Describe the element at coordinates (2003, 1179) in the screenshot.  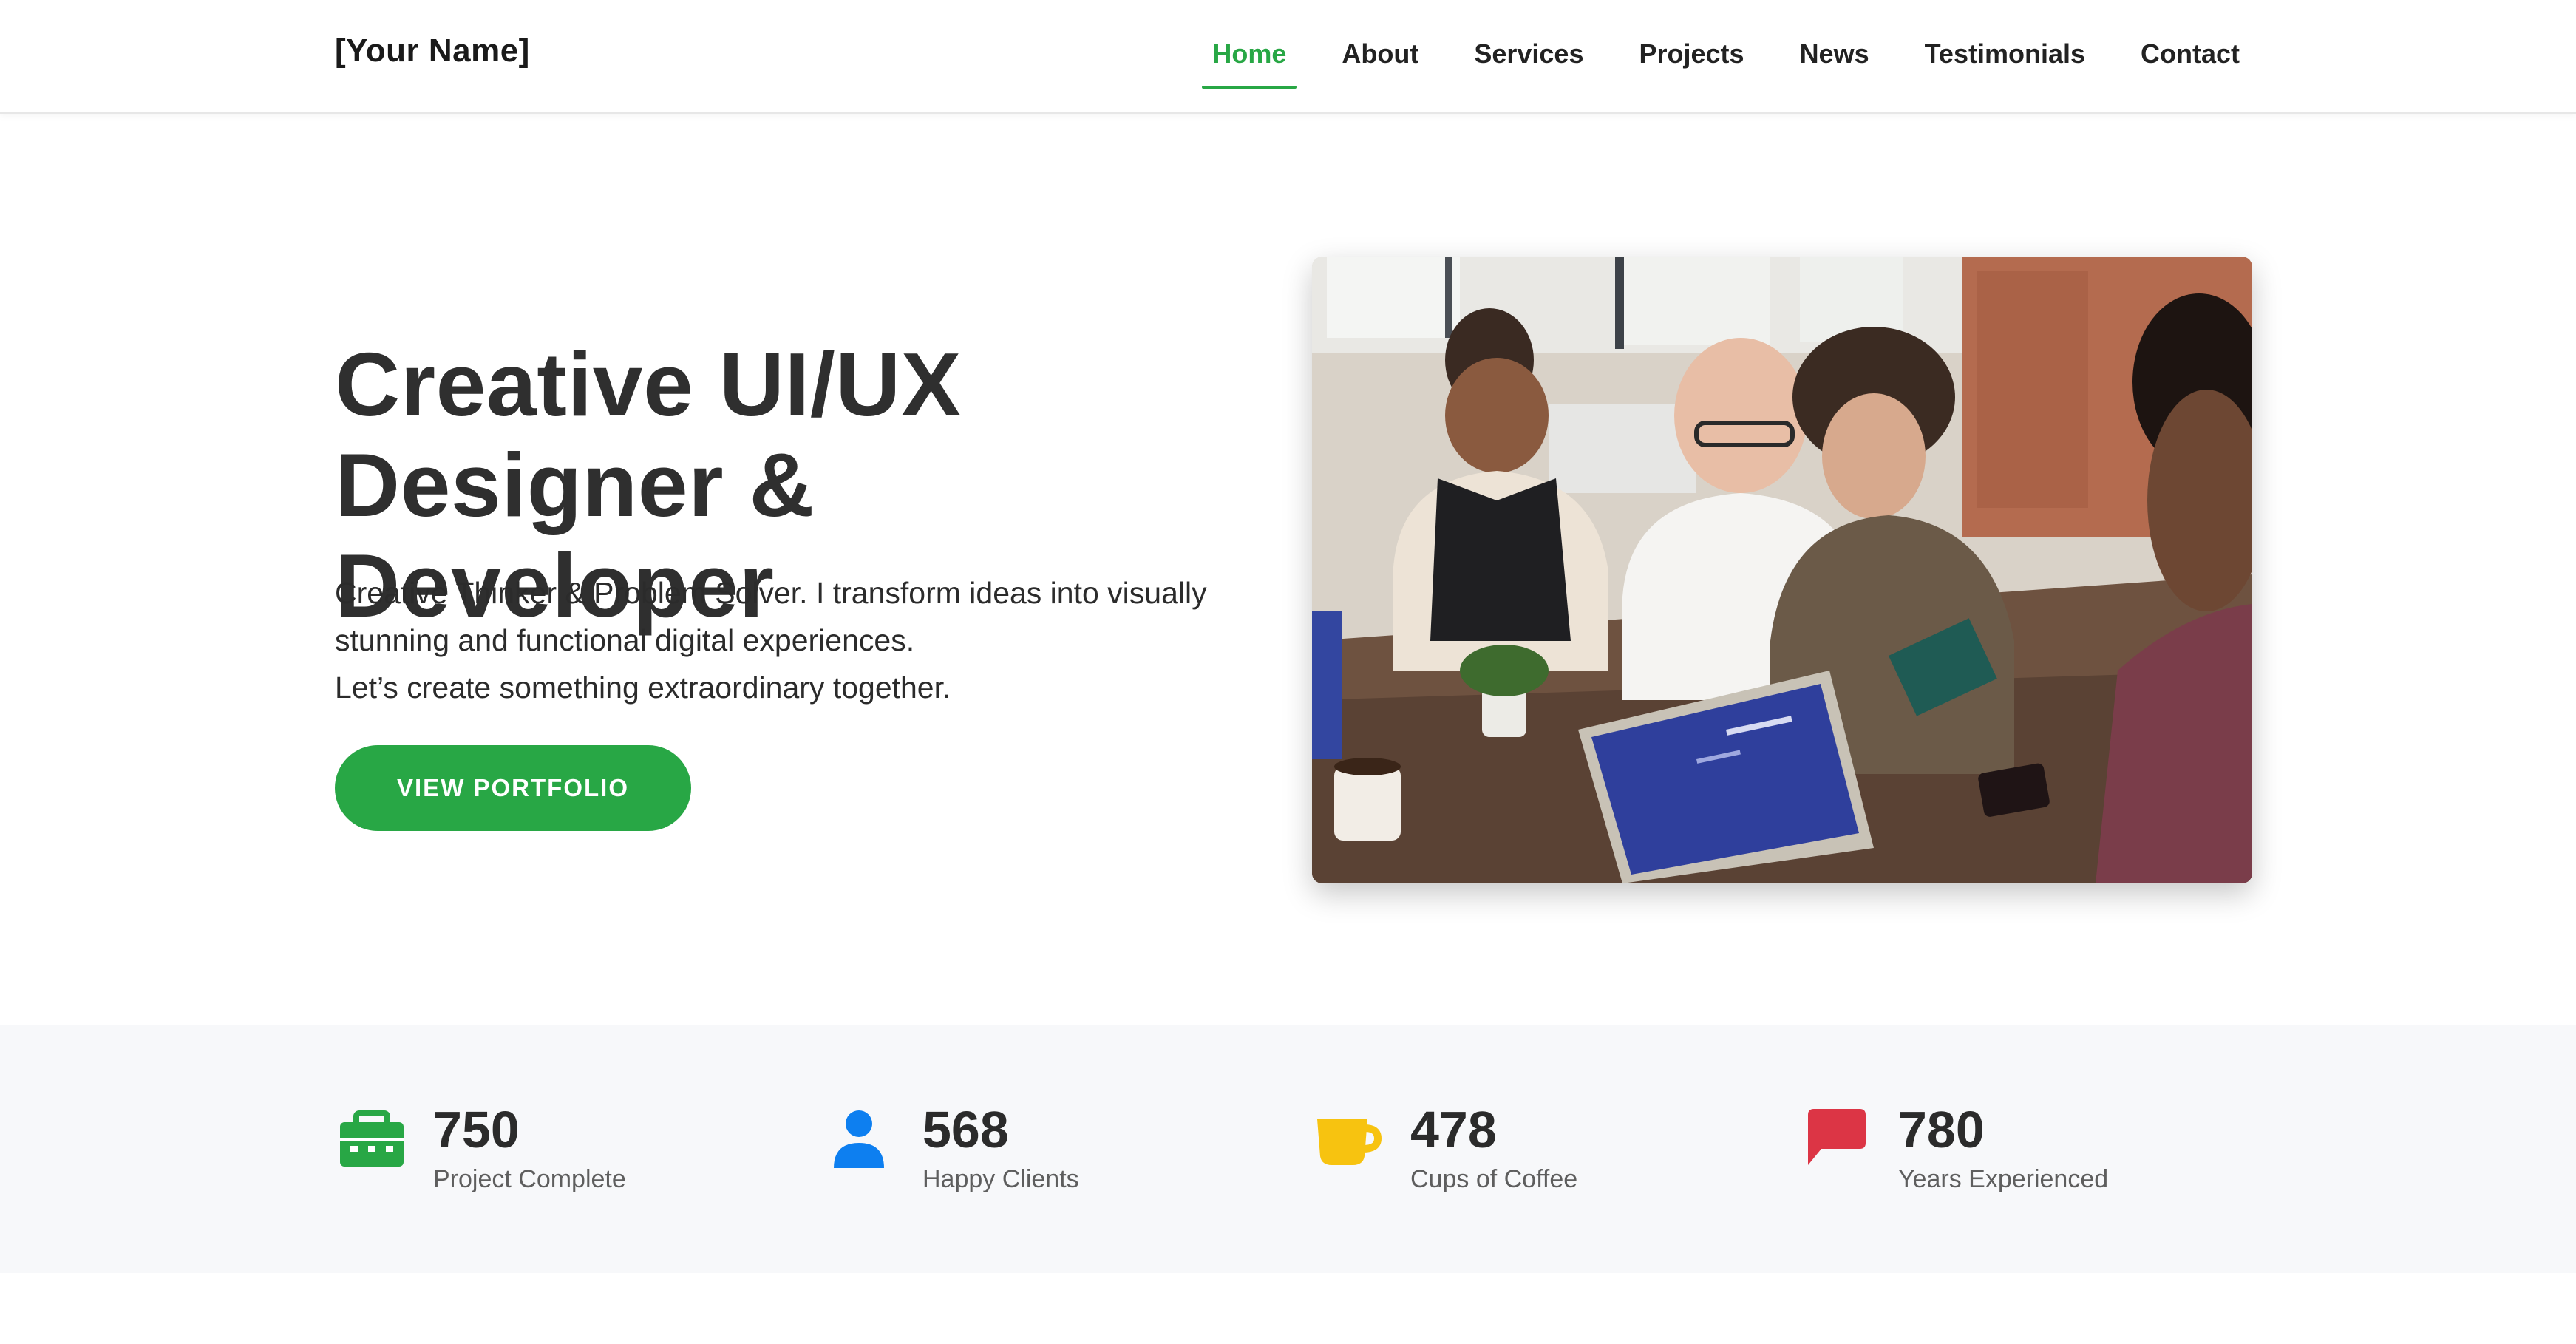
I see `stat-label: Years Experienced` at that location.